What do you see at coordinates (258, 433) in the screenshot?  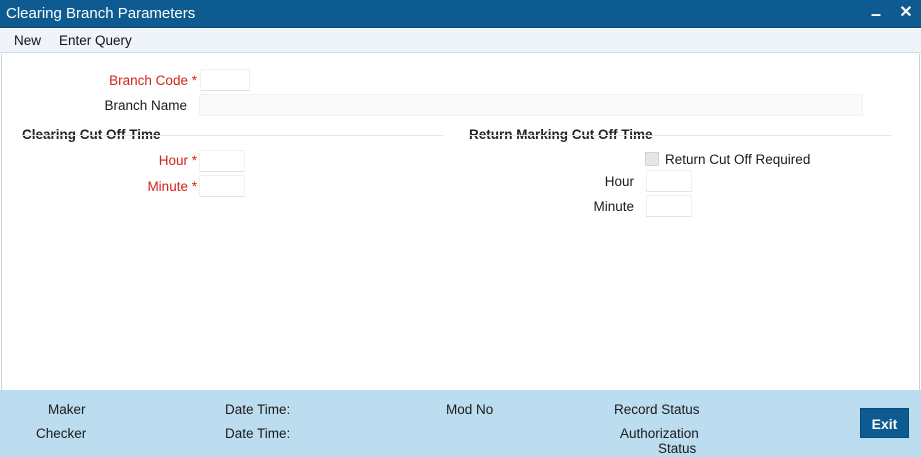 I see `checker-date-time-label: Date Time:` at bounding box center [258, 433].